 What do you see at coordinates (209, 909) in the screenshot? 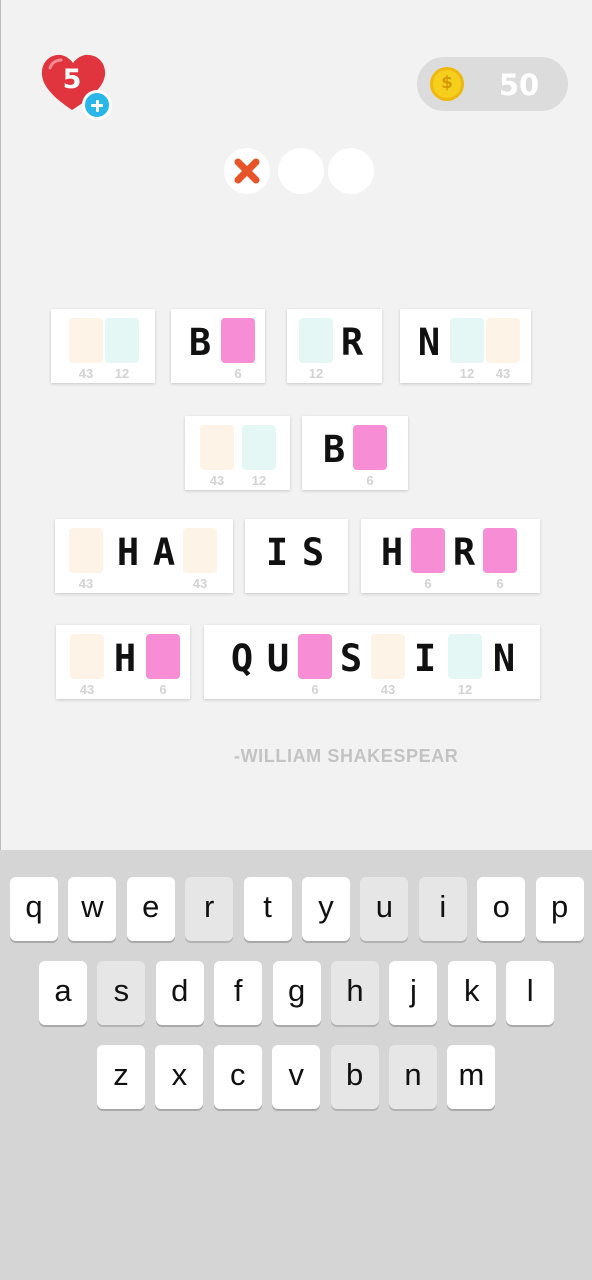
I see `key-r: r` at bounding box center [209, 909].